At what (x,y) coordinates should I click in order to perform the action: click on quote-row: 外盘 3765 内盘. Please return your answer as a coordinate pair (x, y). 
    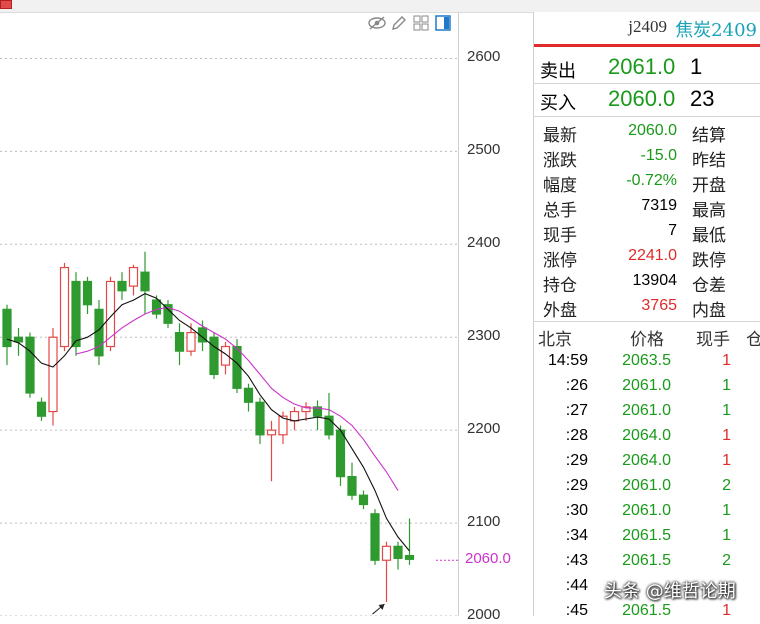
    Looking at the image, I should click on (647, 307).